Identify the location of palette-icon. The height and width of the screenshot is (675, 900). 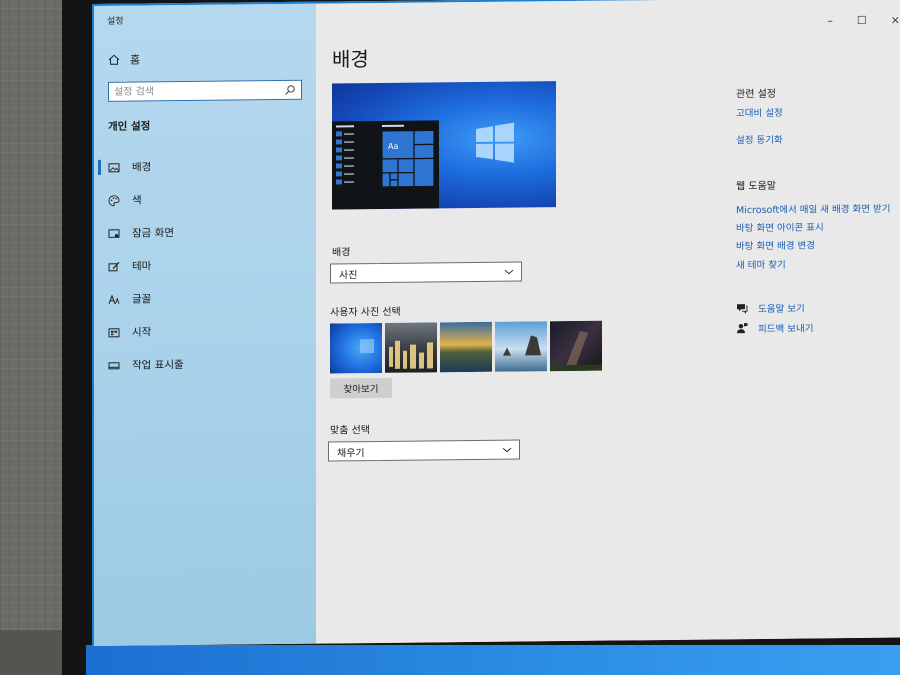
(114, 200).